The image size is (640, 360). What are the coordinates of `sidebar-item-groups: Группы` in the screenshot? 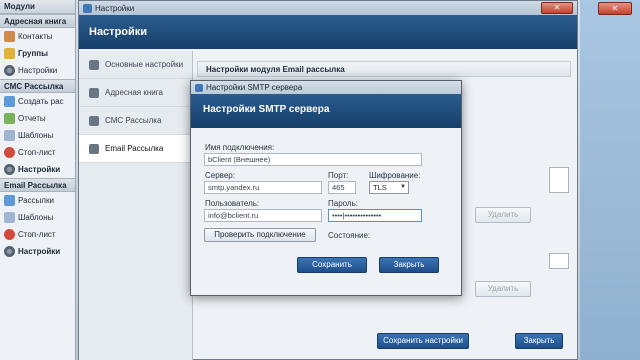 It's located at (37, 53).